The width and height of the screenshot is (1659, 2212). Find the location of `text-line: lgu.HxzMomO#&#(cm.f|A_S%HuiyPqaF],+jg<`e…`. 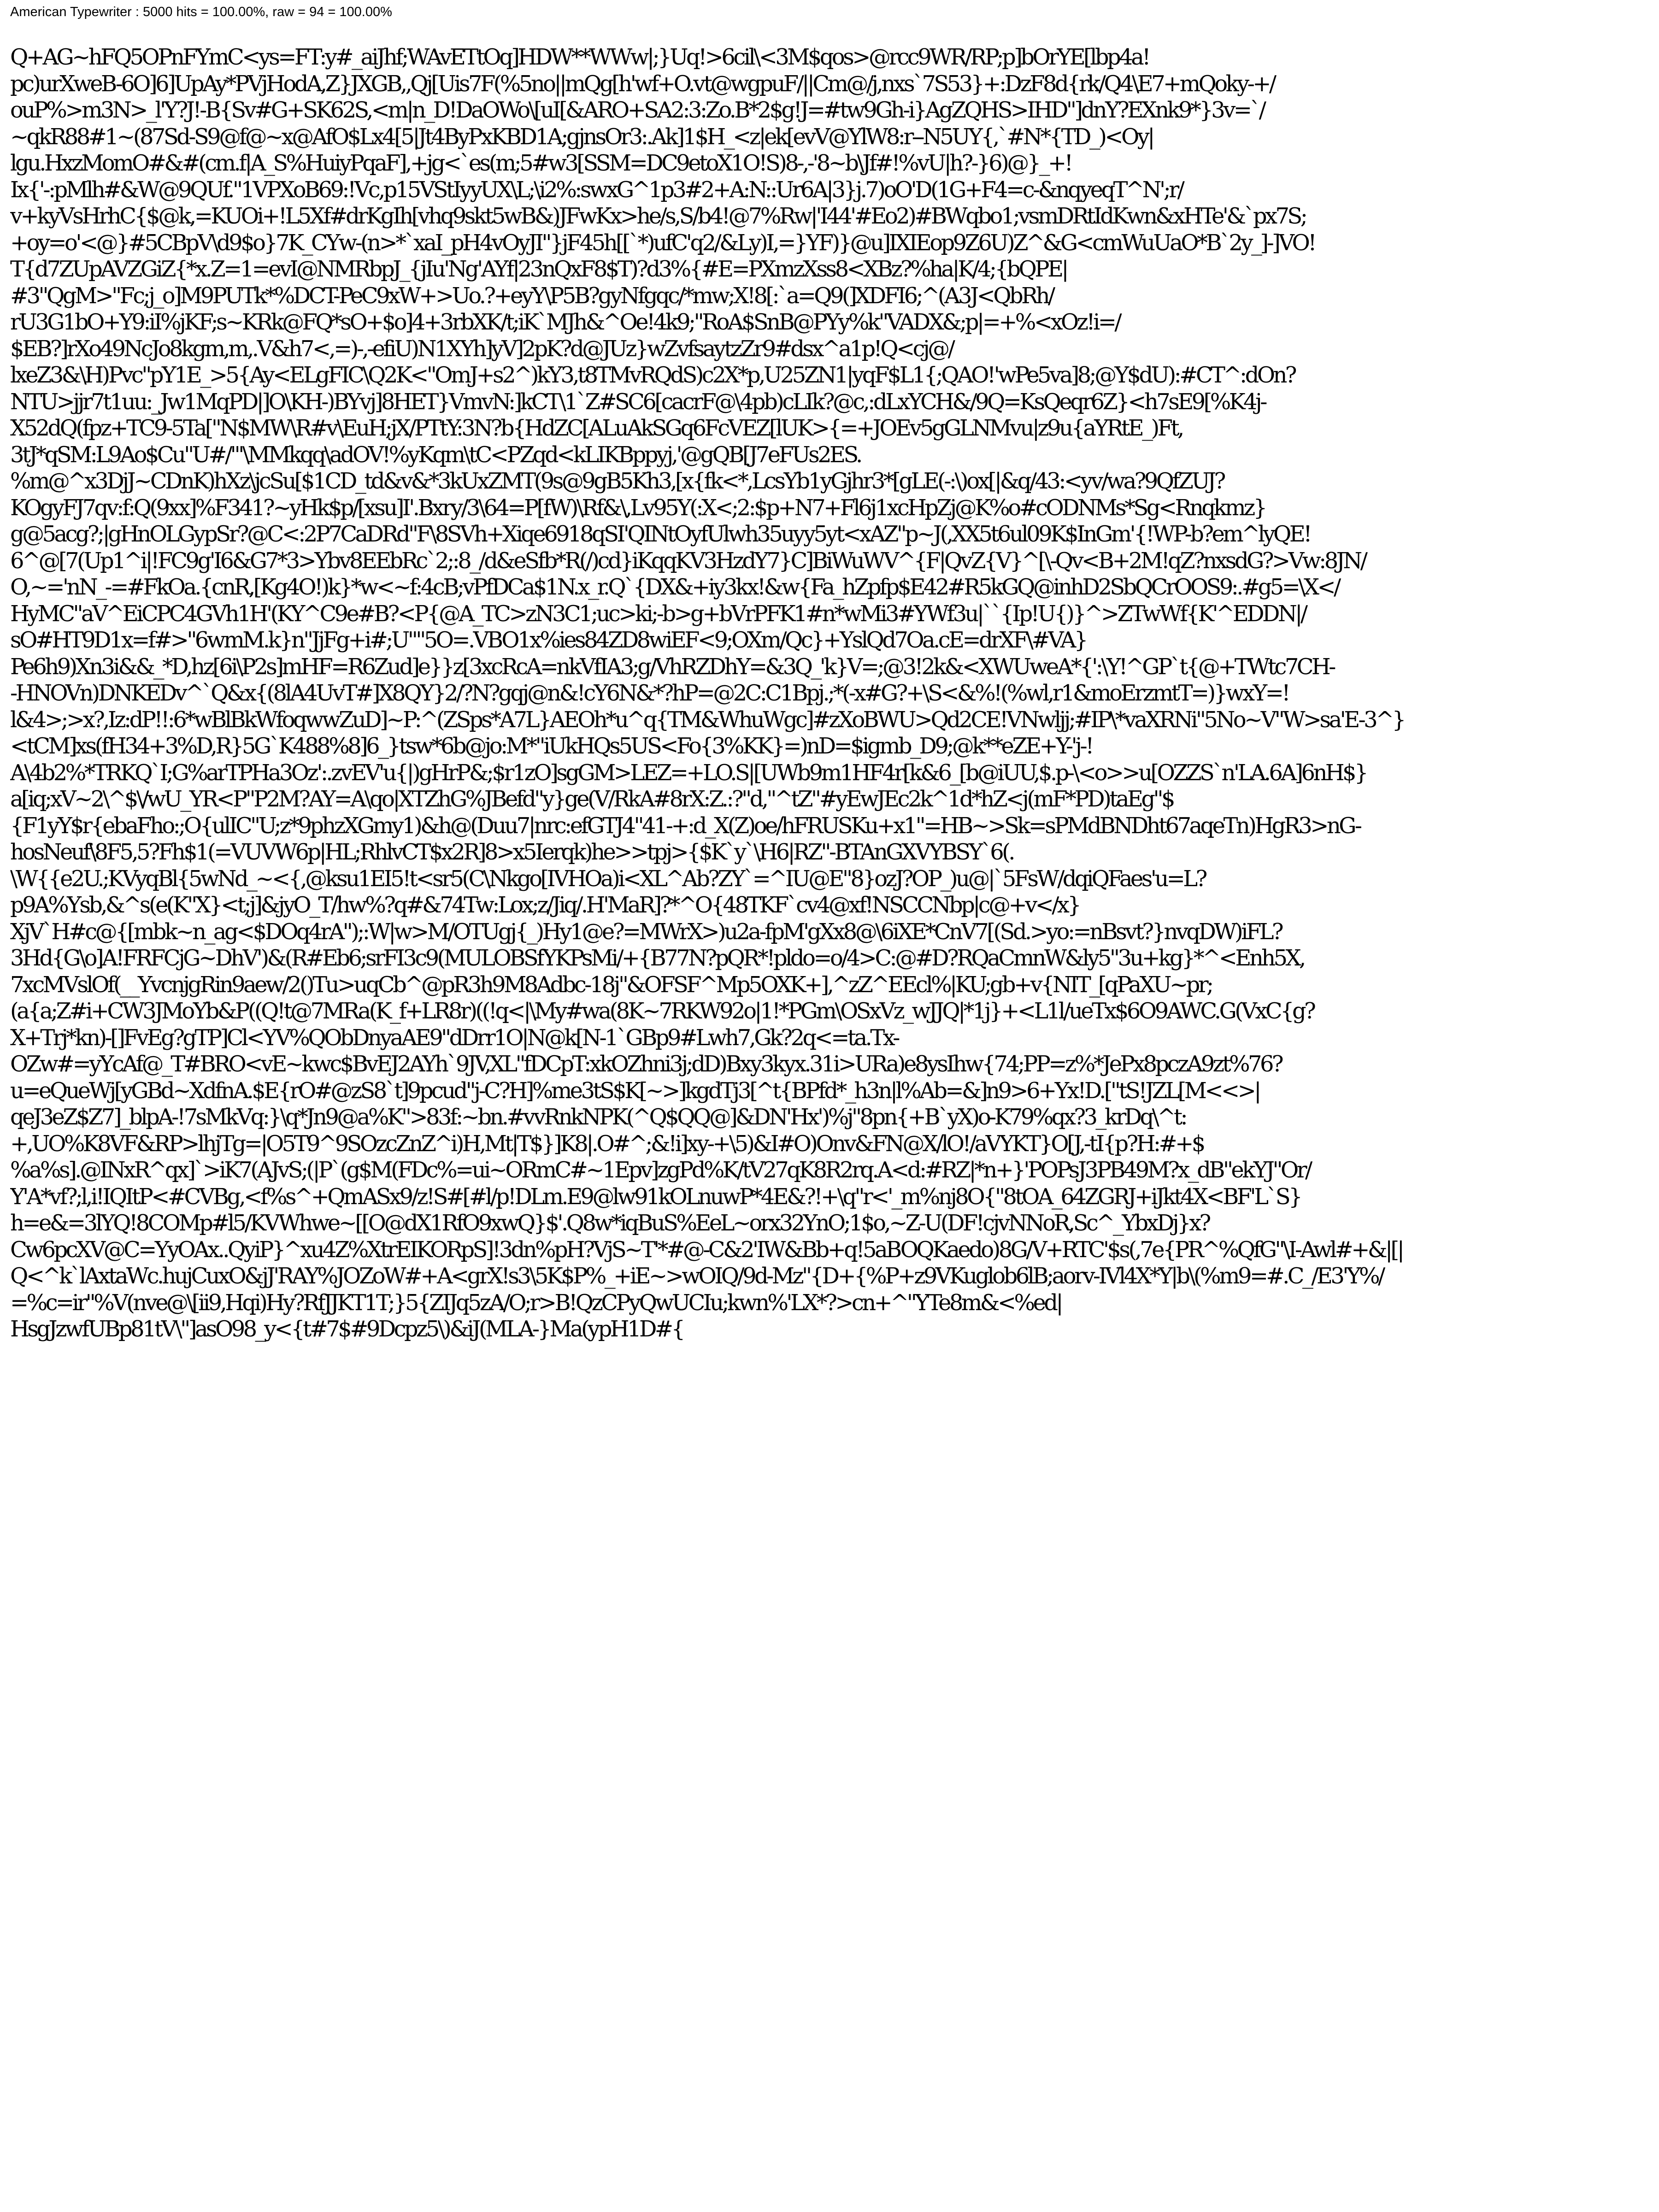

text-line: lgu.HxzMomO#&#(cm.f|A_S%HuiyPqaF],+jg<`e… is located at coordinates (541, 163).